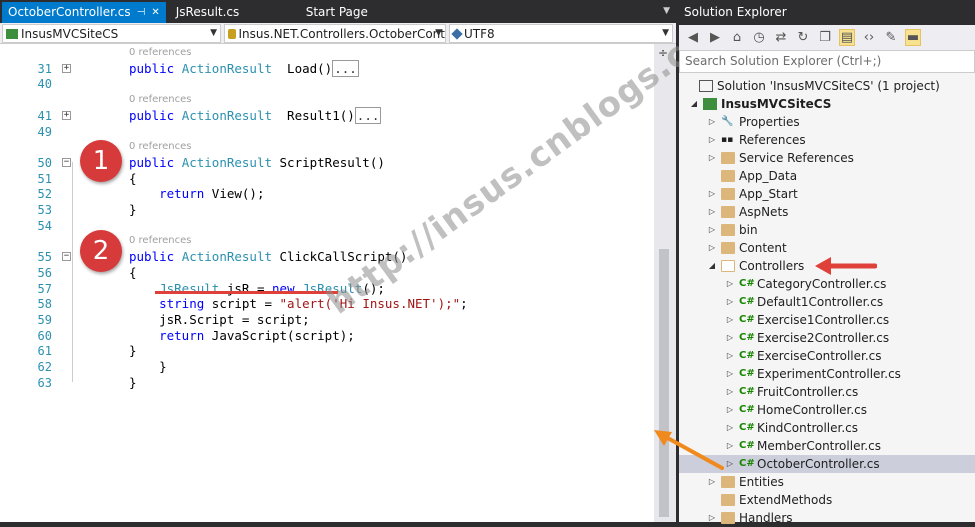 The height and width of the screenshot is (527, 975). What do you see at coordinates (220, 12) in the screenshot?
I see `tab-jsresult: JsResult.cs` at bounding box center [220, 12].